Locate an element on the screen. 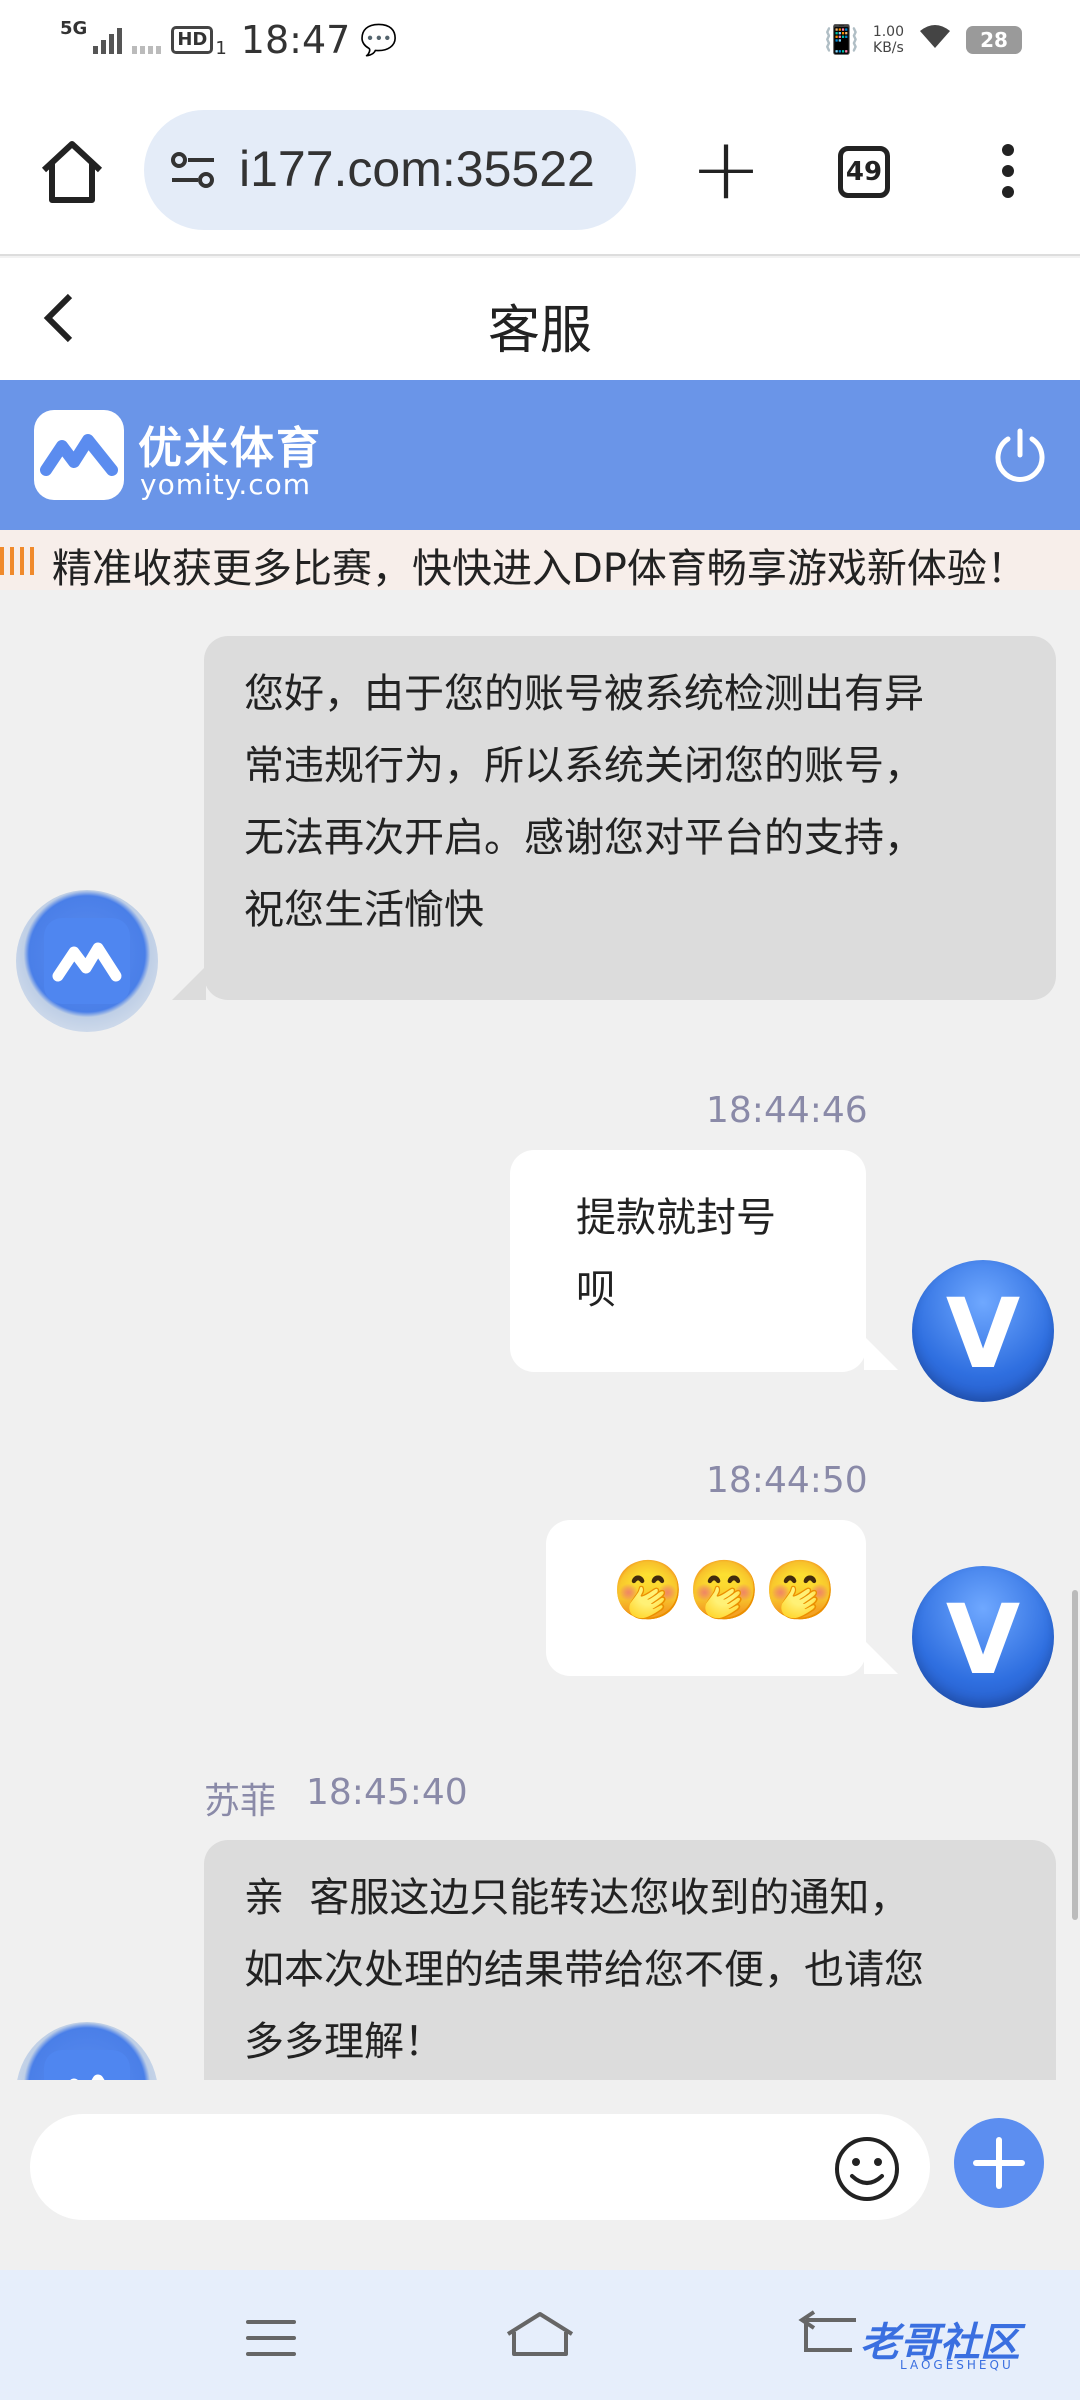 This screenshot has height=2400, width=1080. chat-scrollbar is located at coordinates (1075, 1755).